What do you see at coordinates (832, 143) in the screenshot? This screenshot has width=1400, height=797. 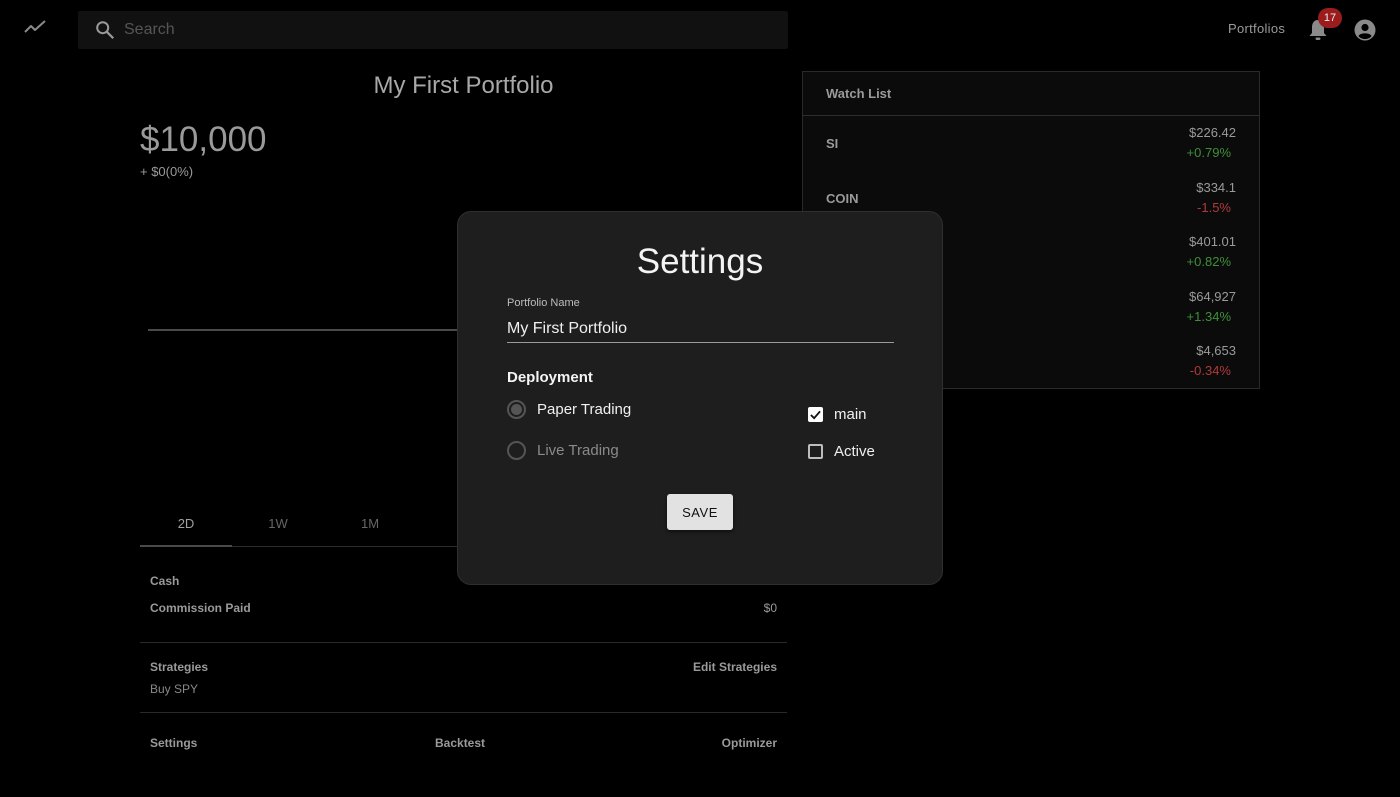 I see `ticker: SI` at bounding box center [832, 143].